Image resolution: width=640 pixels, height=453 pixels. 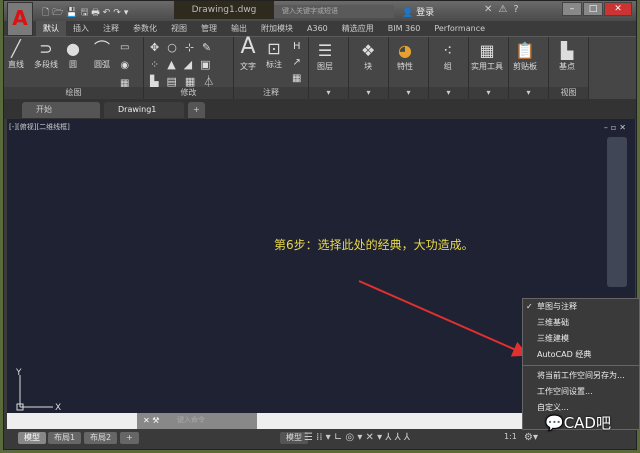 What do you see at coordinates (101, 438) in the screenshot?
I see `layout-tab-layout2: 布局2` at bounding box center [101, 438].